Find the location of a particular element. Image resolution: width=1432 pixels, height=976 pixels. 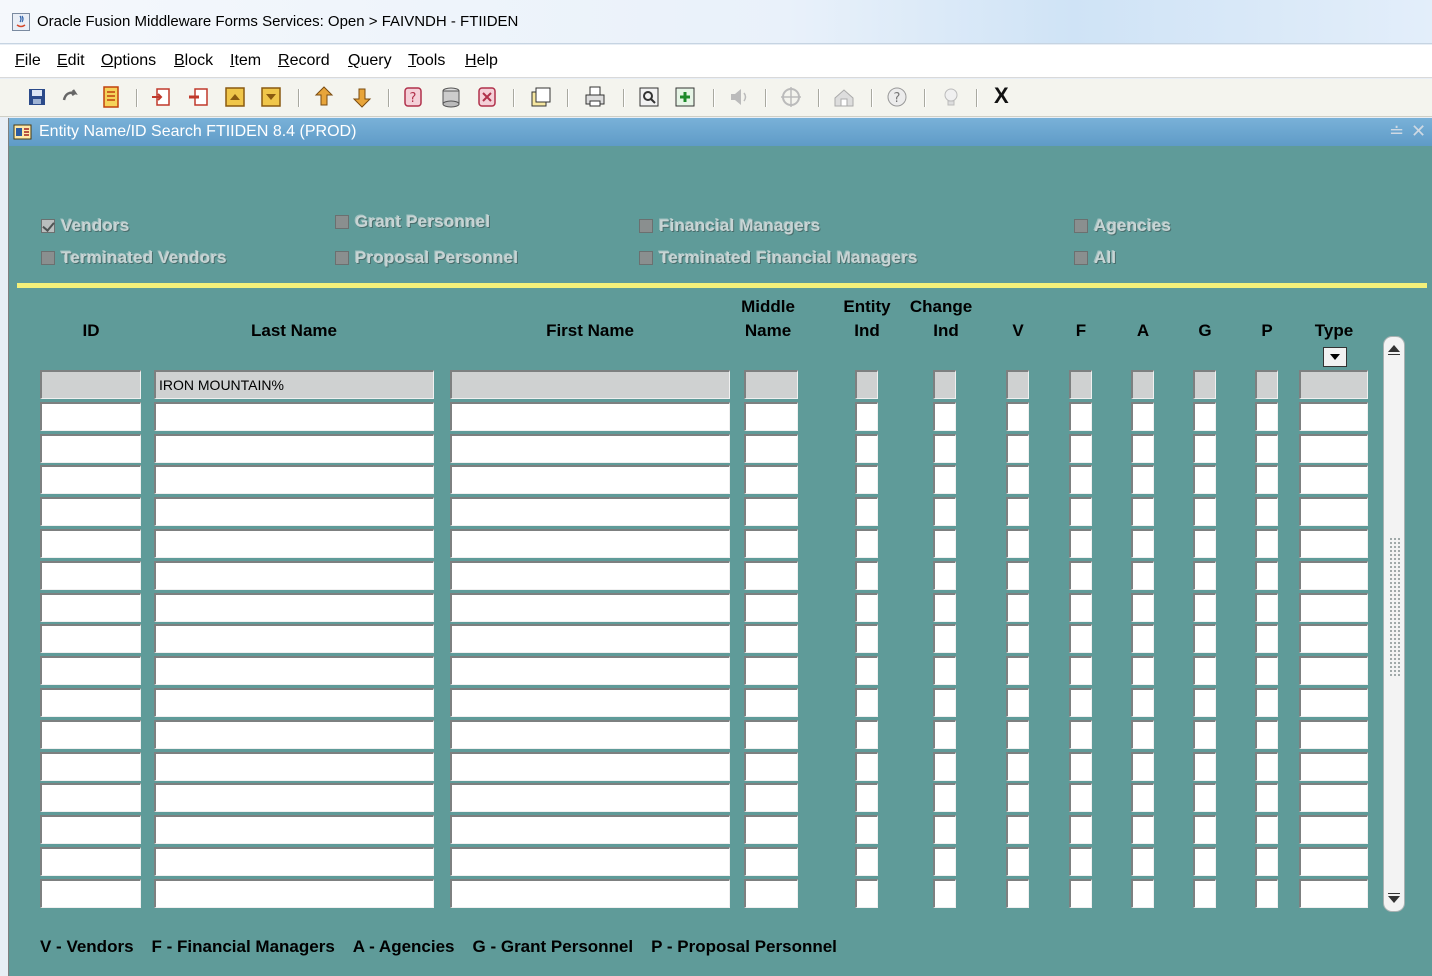

checkbox-all: All is located at coordinates (1095, 258).